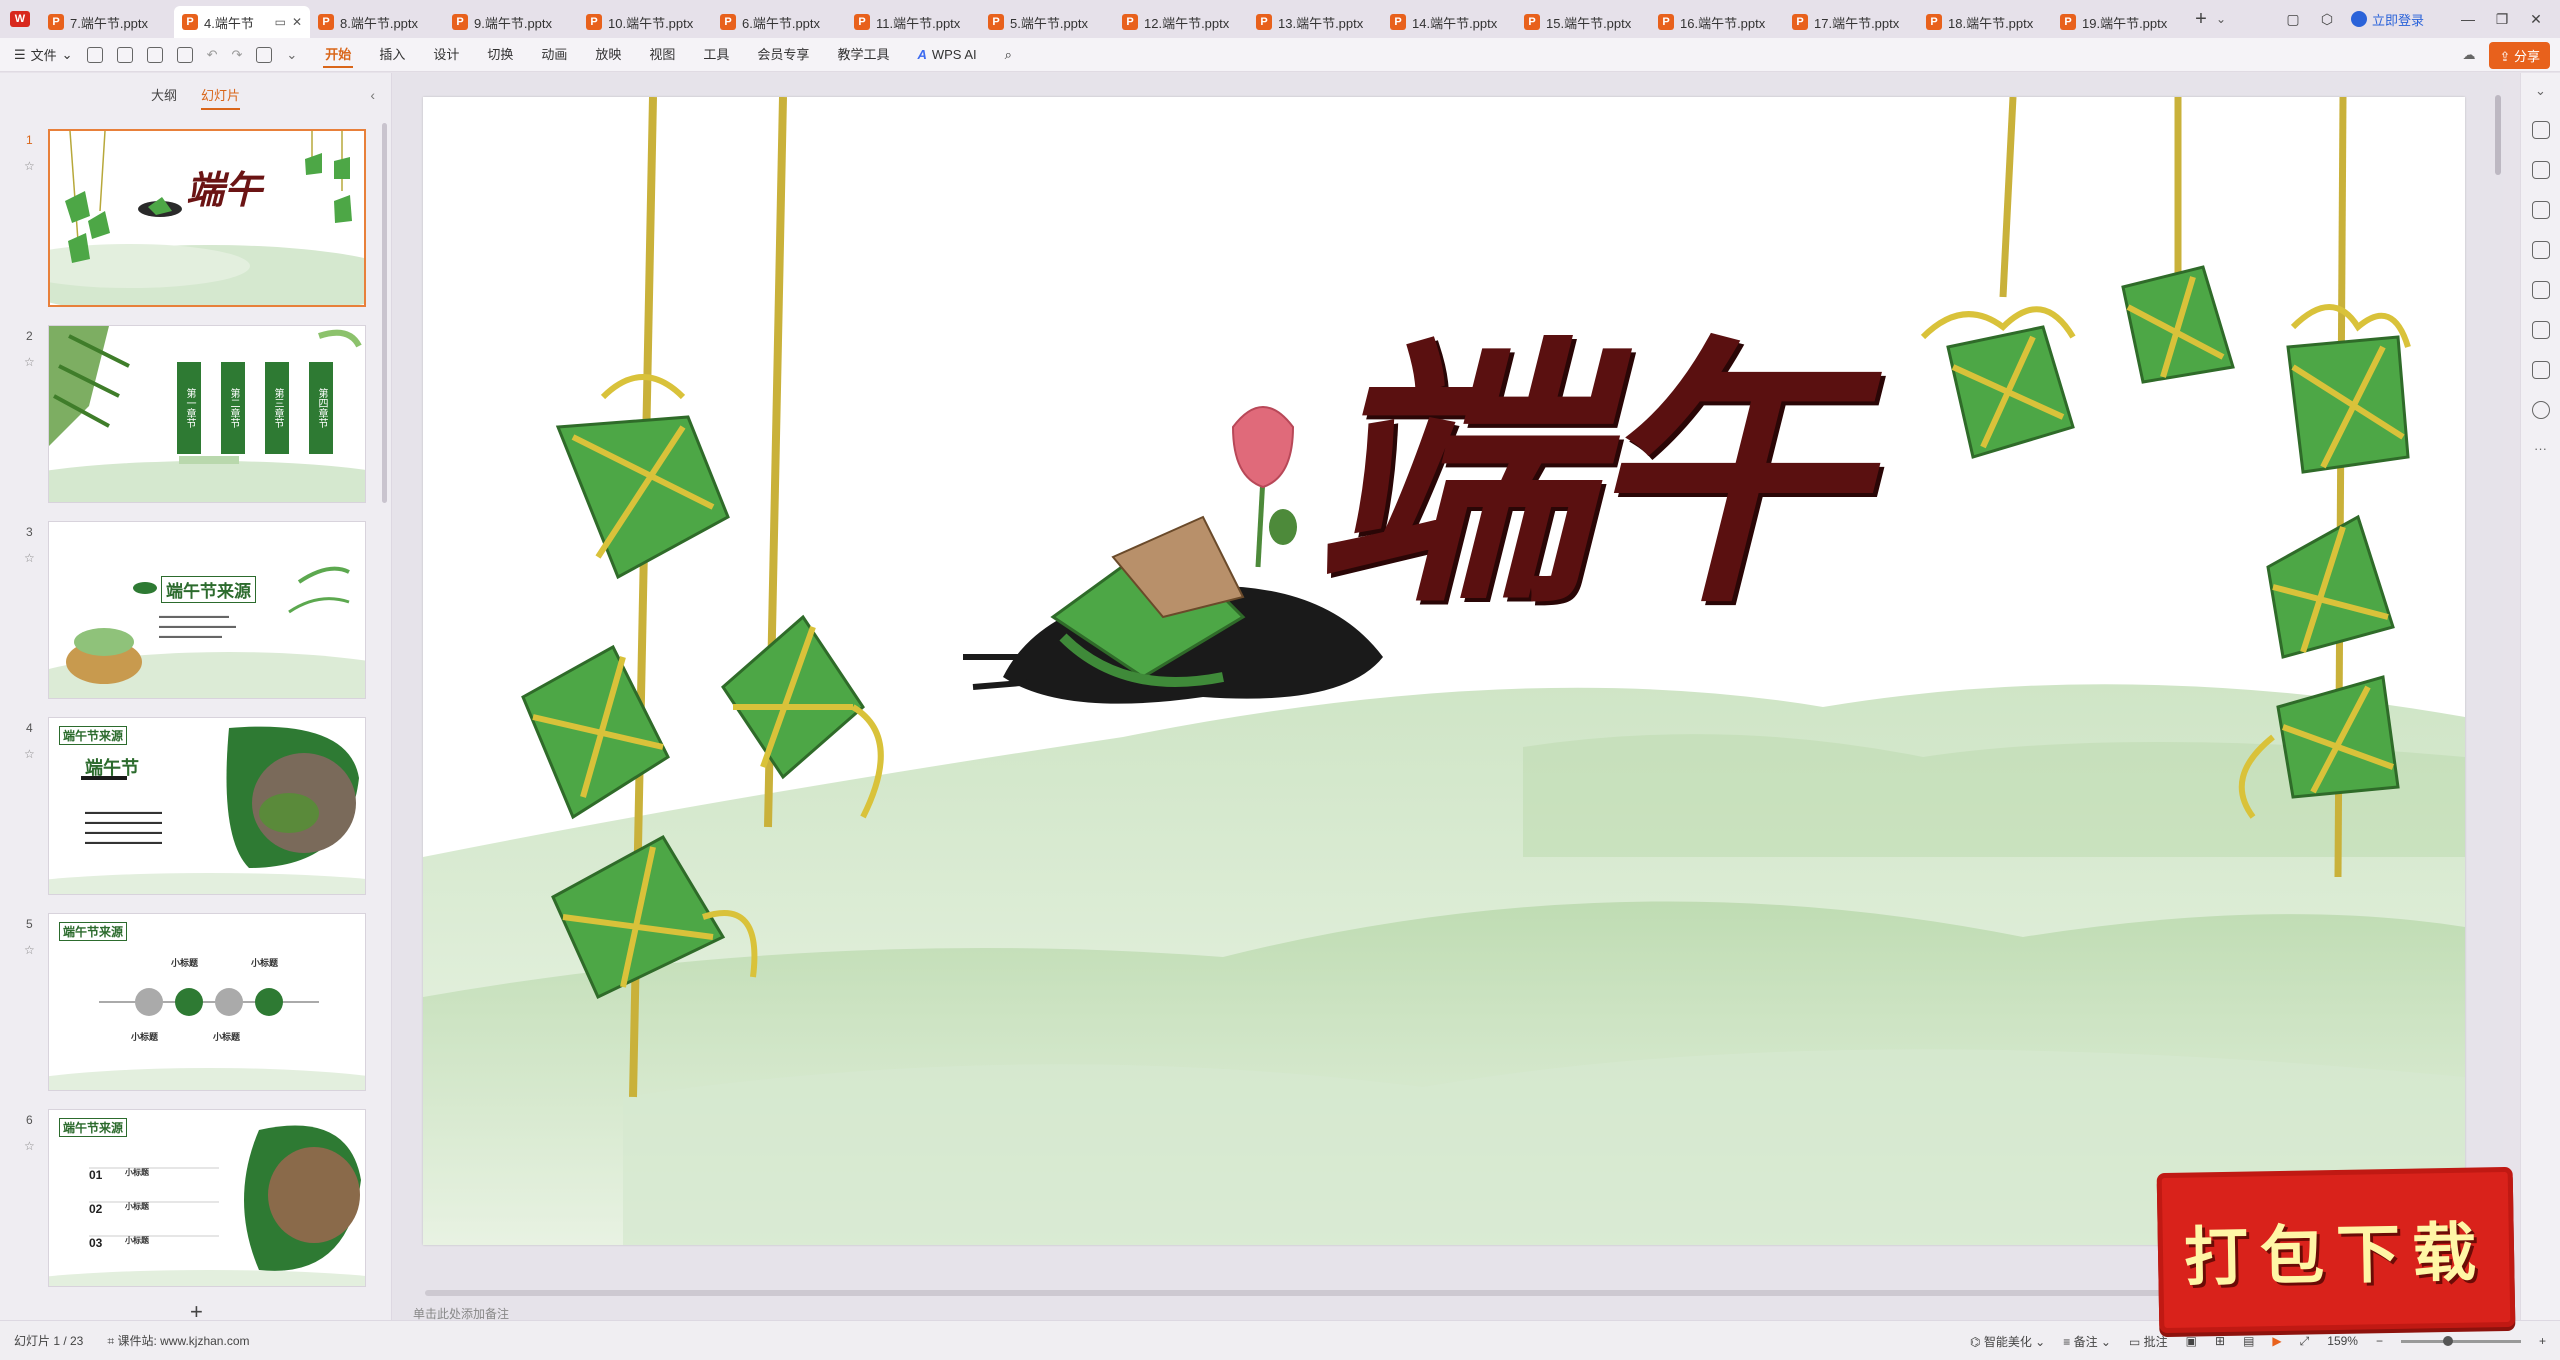 Image resolution: width=2560 pixels, height=1360 pixels. I want to click on tab-list-chevron-icon: ⌄, so click(2221, 19).